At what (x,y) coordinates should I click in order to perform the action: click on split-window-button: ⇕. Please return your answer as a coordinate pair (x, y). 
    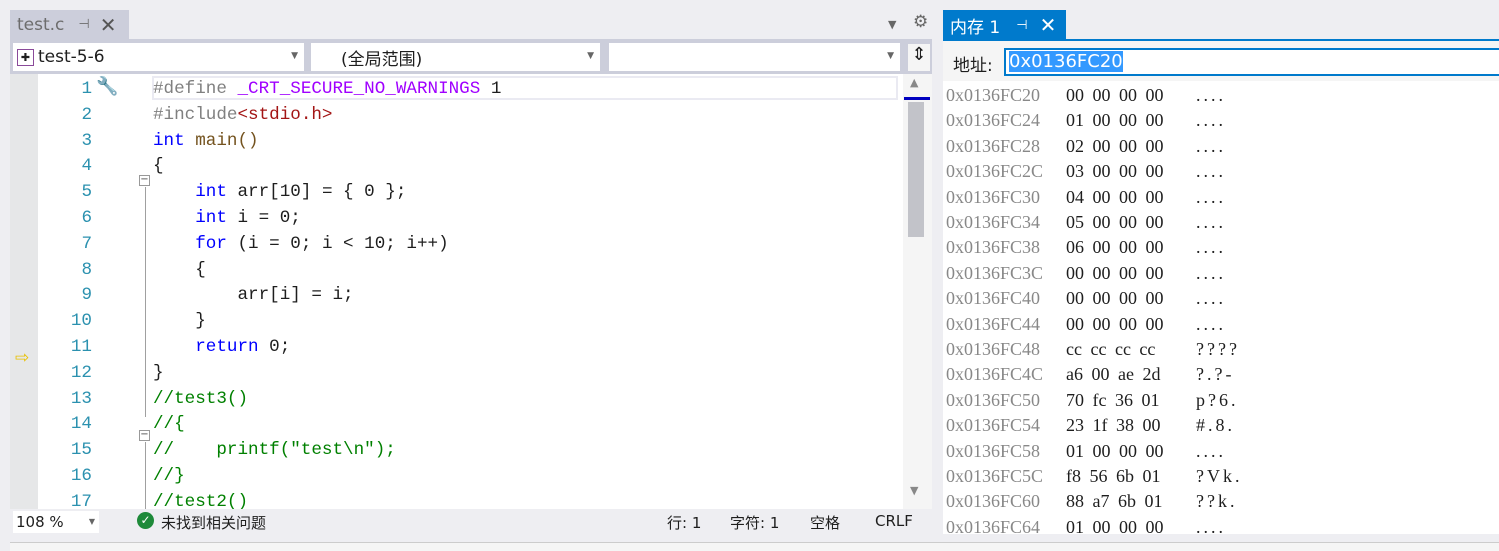
    Looking at the image, I should click on (919, 57).